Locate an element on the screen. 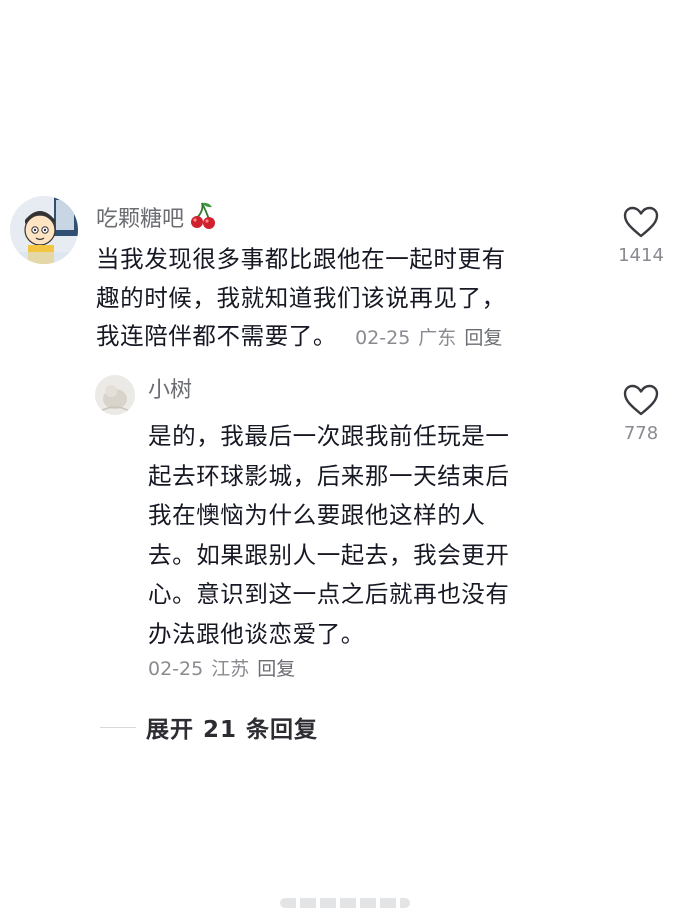  reply-line: 起去环球影城，后来那一天结束后 is located at coordinates (329, 475).